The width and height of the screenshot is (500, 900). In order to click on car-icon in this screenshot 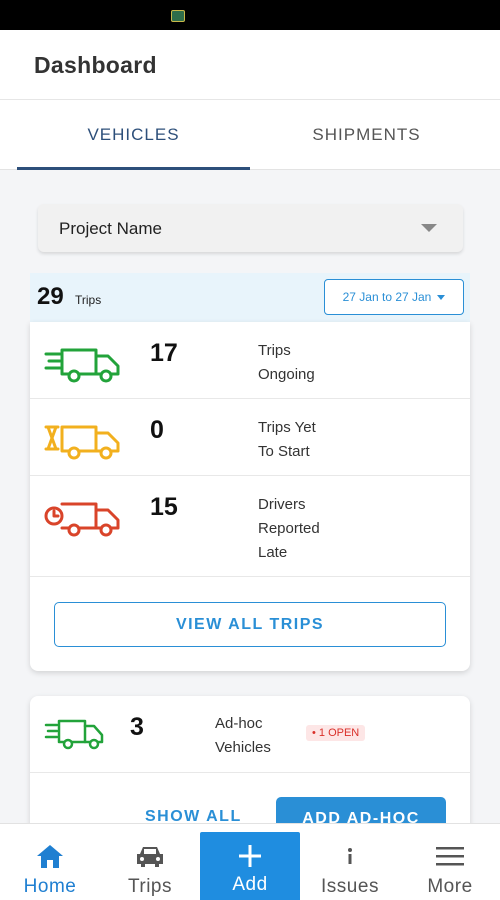, I will do `click(150, 857)`.